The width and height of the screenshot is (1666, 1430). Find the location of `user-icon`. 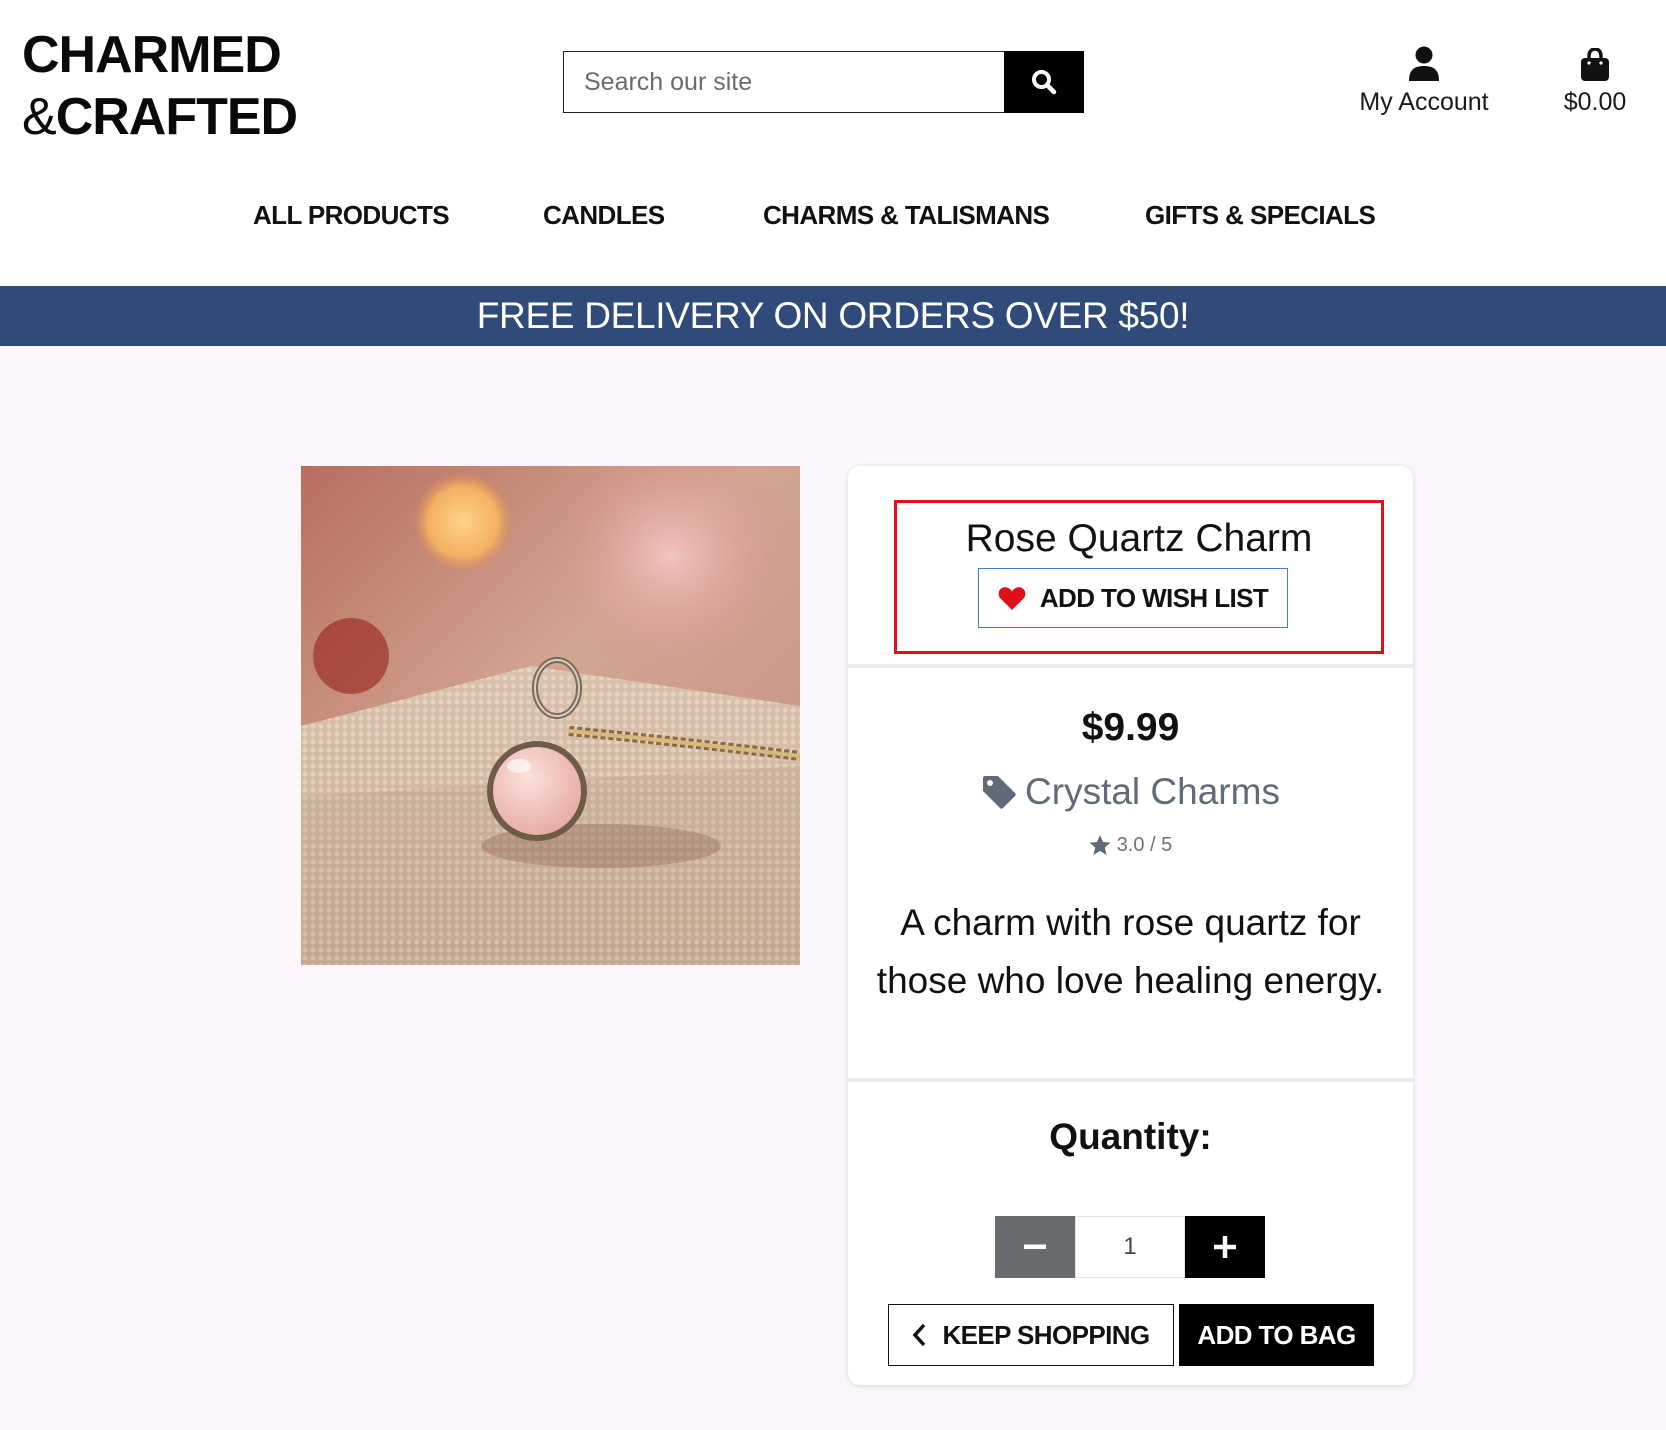

user-icon is located at coordinates (1424, 63).